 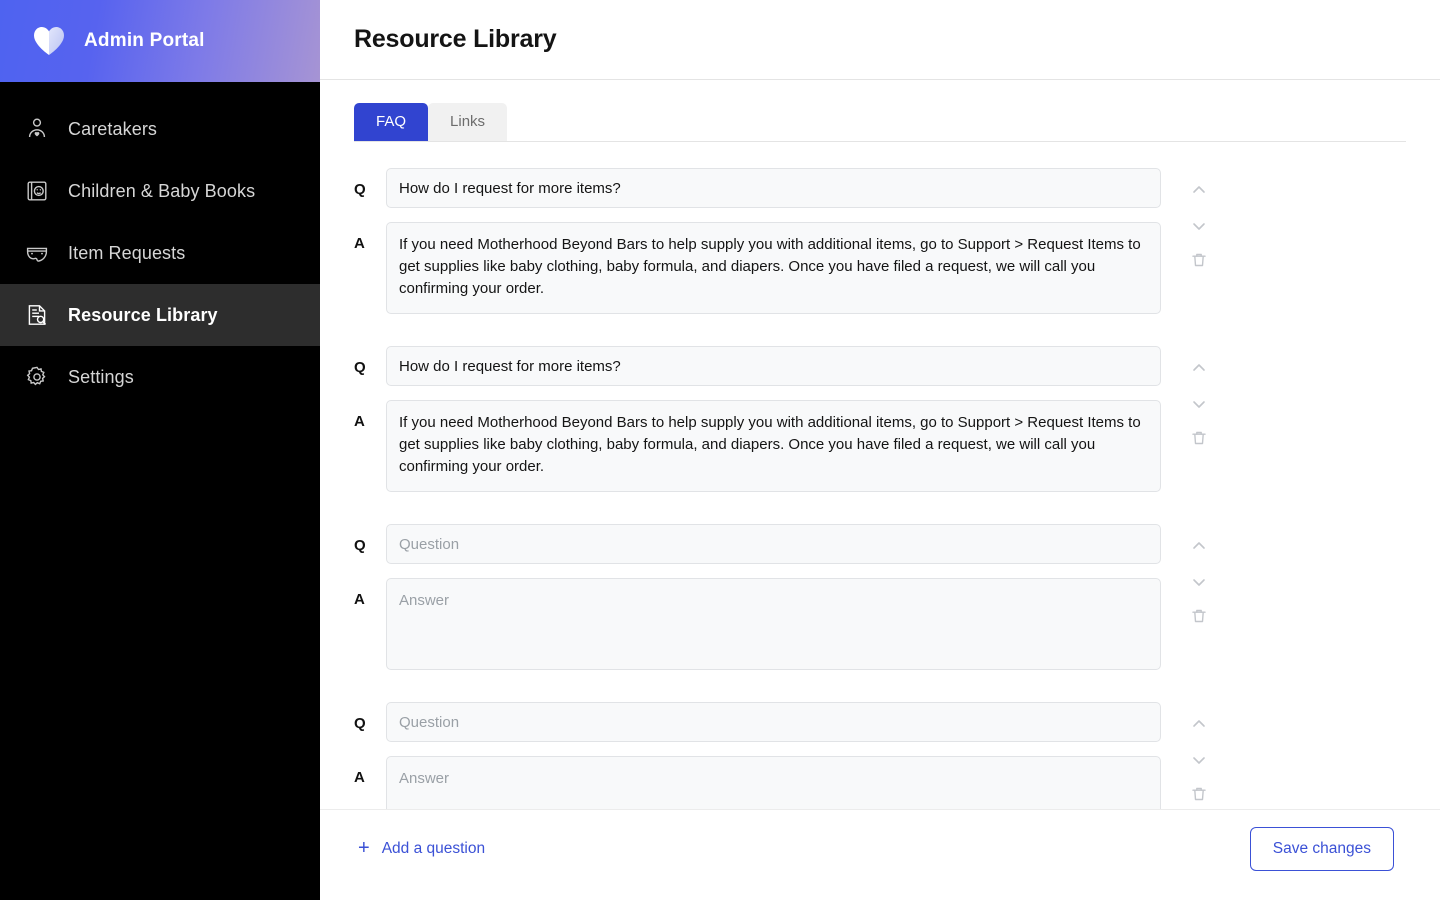 I want to click on add-question-button: + Add a question, so click(x=421, y=849).